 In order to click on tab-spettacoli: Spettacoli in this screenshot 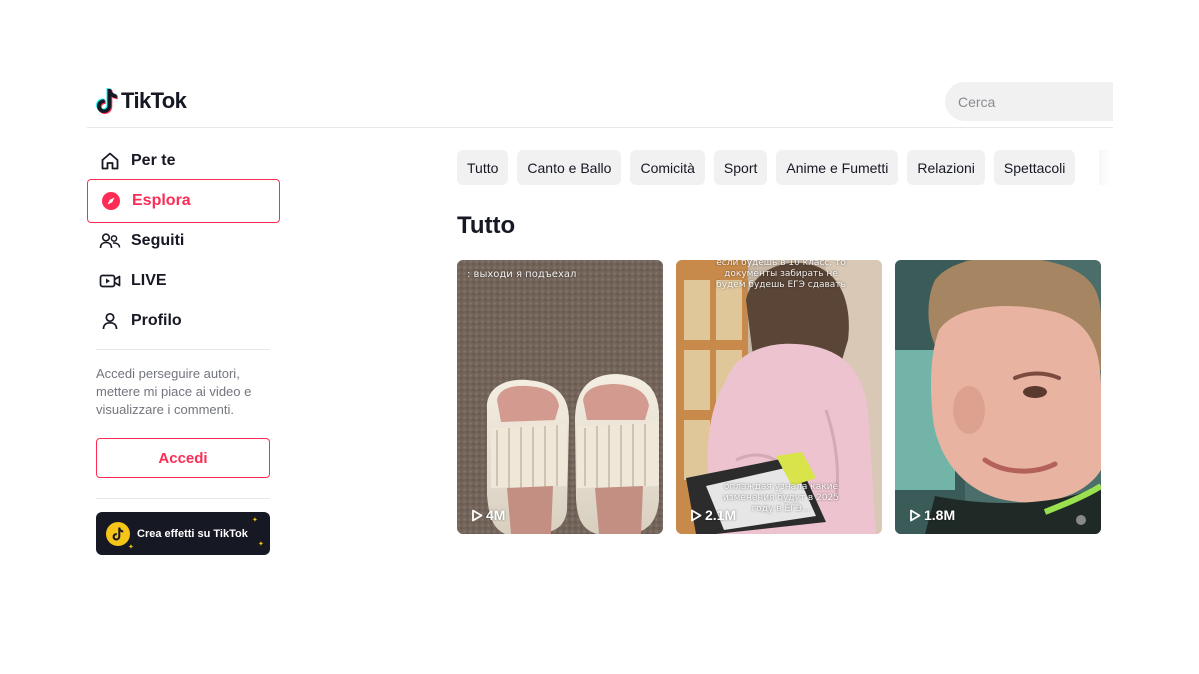, I will do `click(1034, 167)`.